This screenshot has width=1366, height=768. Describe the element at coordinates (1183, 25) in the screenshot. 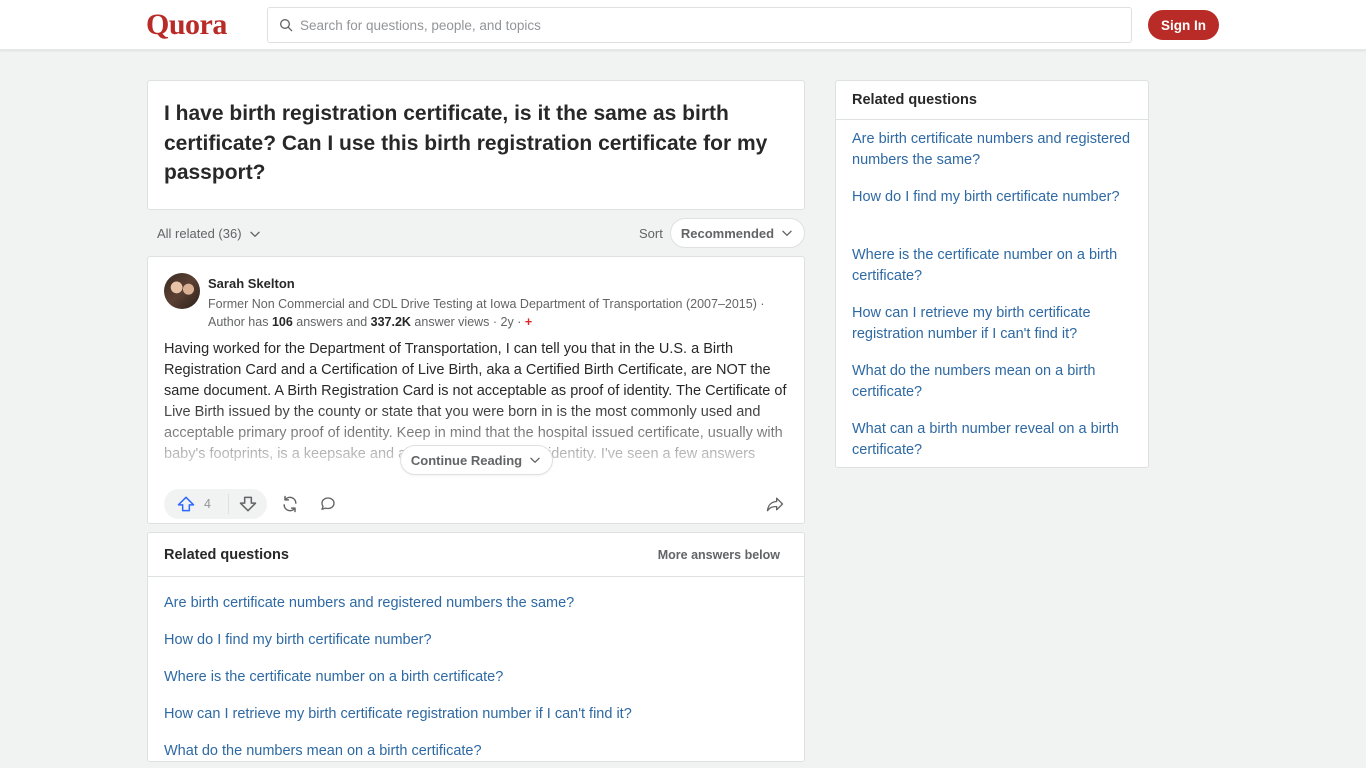

I see `sign-in-button: Sign In` at that location.